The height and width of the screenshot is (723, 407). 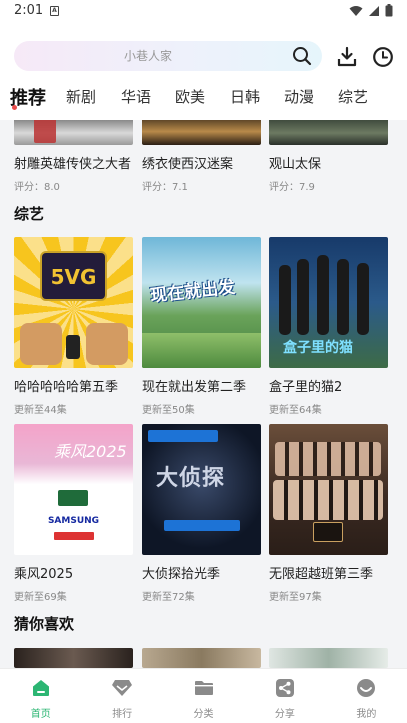 What do you see at coordinates (383, 57) in the screenshot?
I see `history-clock-icon` at bounding box center [383, 57].